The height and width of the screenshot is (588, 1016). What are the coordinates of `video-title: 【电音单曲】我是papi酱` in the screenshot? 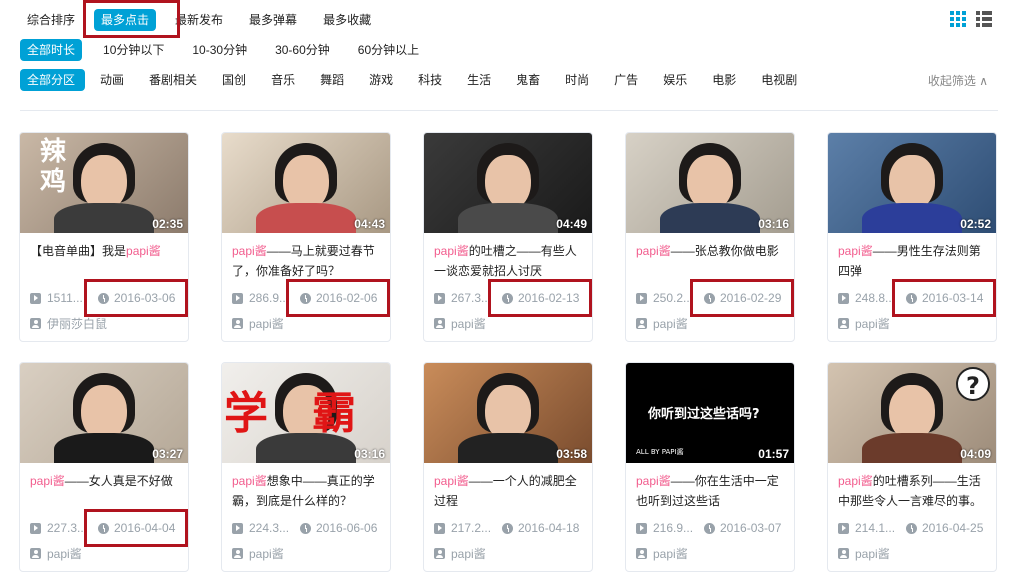 It's located at (106, 261).